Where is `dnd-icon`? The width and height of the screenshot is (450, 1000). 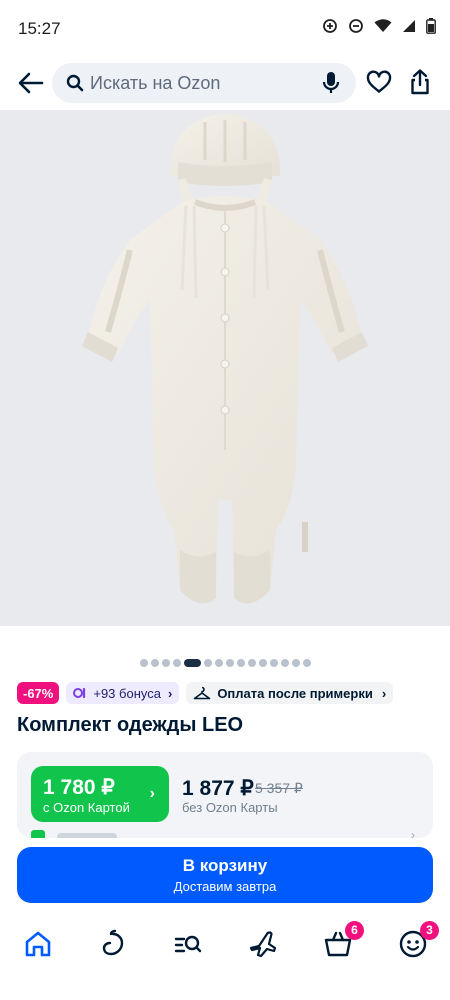
dnd-icon is located at coordinates (356, 26).